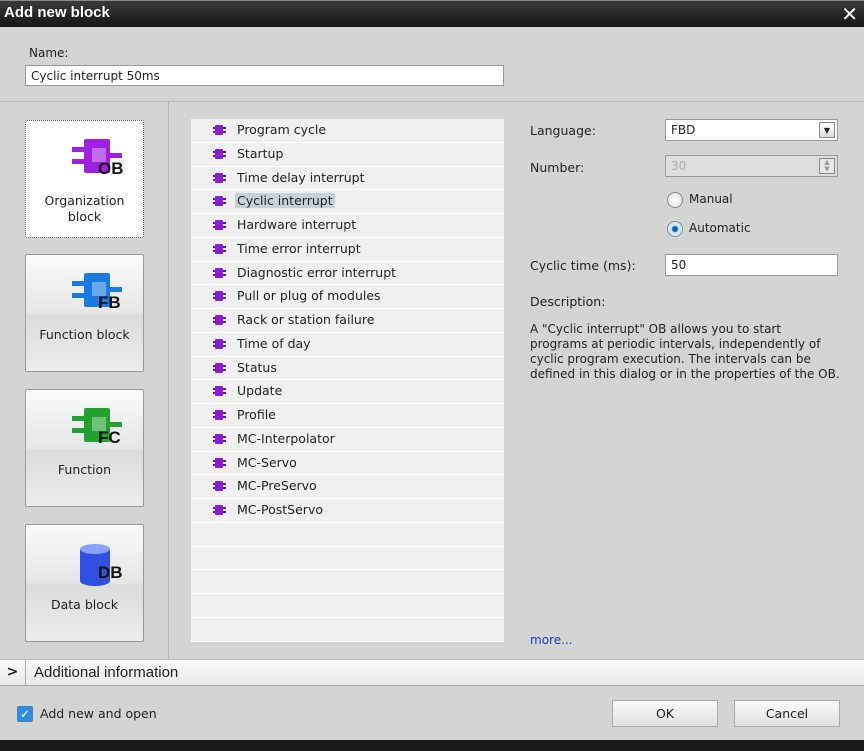  Describe the element at coordinates (675, 229) in the screenshot. I see `automatic-radio` at that location.